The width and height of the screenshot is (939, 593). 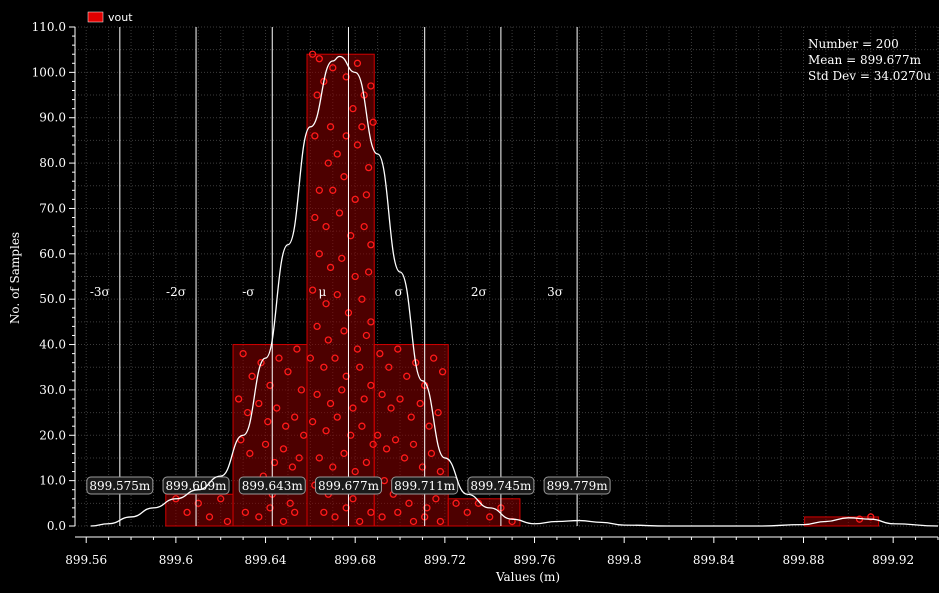 What do you see at coordinates (869, 76) in the screenshot?
I see `stats-std-dev: Std Dev = 34.0270u` at bounding box center [869, 76].